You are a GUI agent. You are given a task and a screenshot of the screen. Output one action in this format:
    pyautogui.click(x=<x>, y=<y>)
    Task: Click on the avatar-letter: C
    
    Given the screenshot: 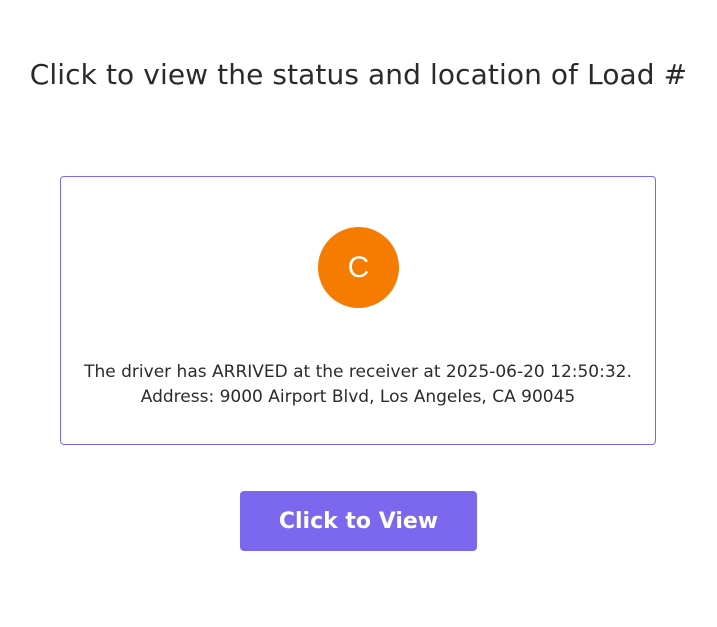 What is the action you would take?
    pyautogui.click(x=358, y=267)
    